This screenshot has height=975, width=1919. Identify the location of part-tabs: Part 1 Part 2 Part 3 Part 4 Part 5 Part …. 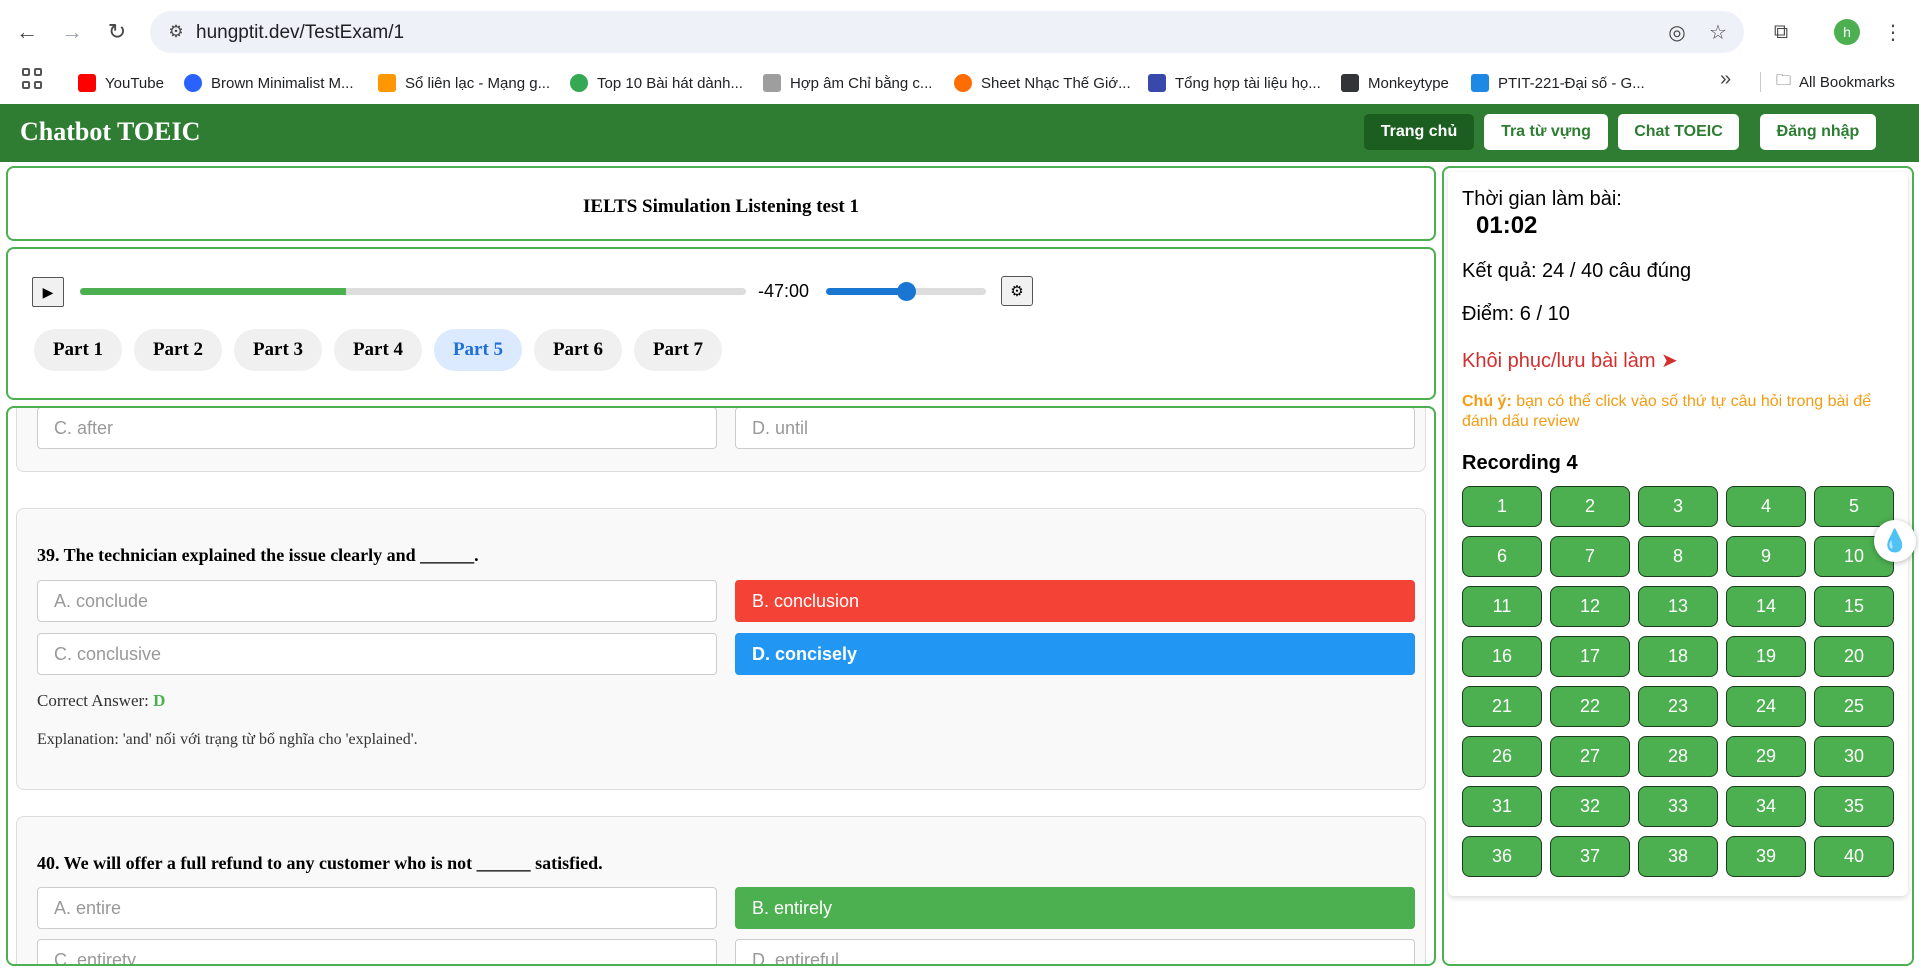
(378, 350).